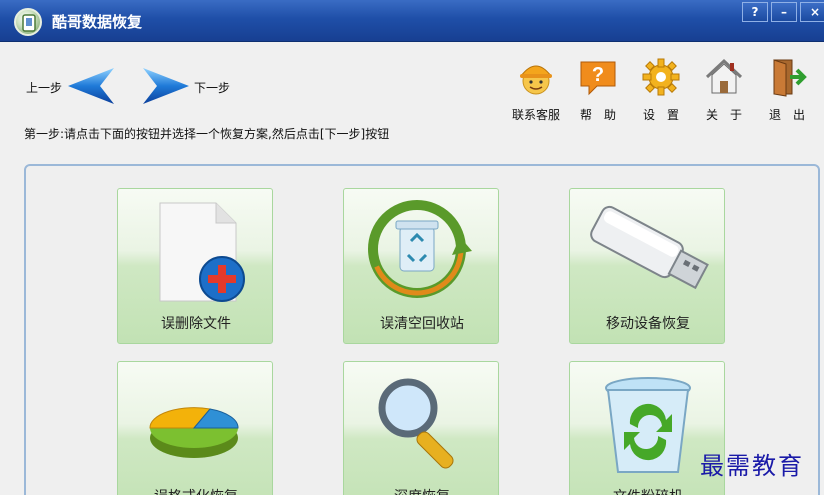  Describe the element at coordinates (421, 490) in the screenshot. I see `card-deep-recovery-label: 深度恢复` at that location.